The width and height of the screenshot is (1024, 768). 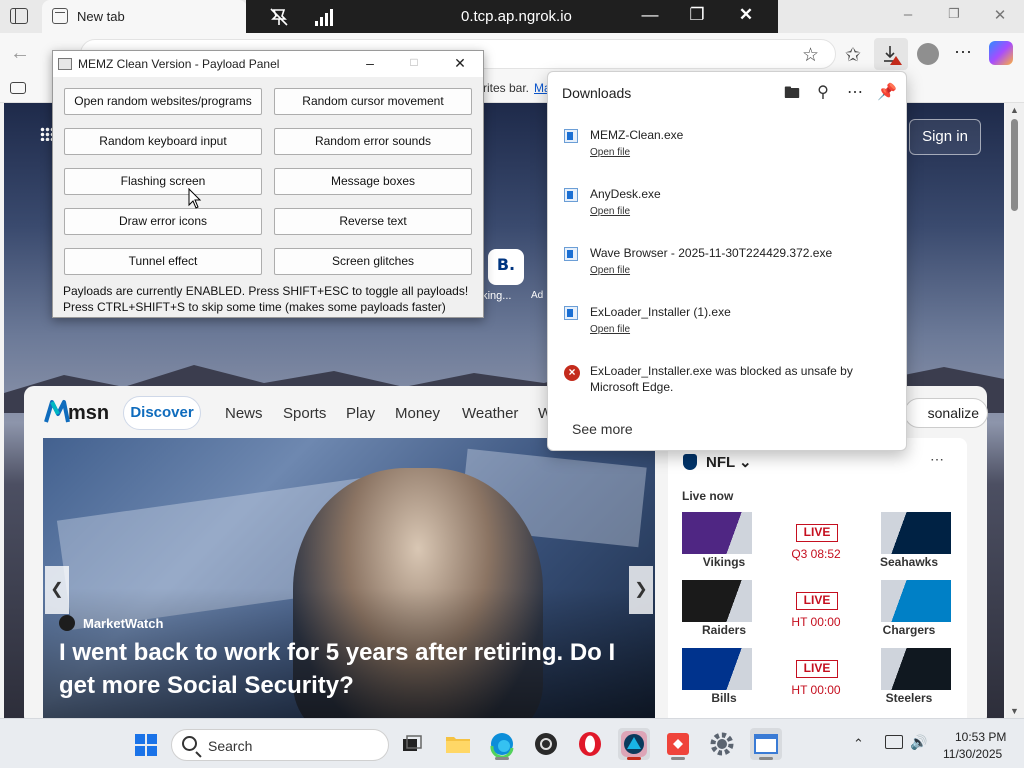 What do you see at coordinates (460, 63) in the screenshot?
I see `memz-close-icon: ✕` at bounding box center [460, 63].